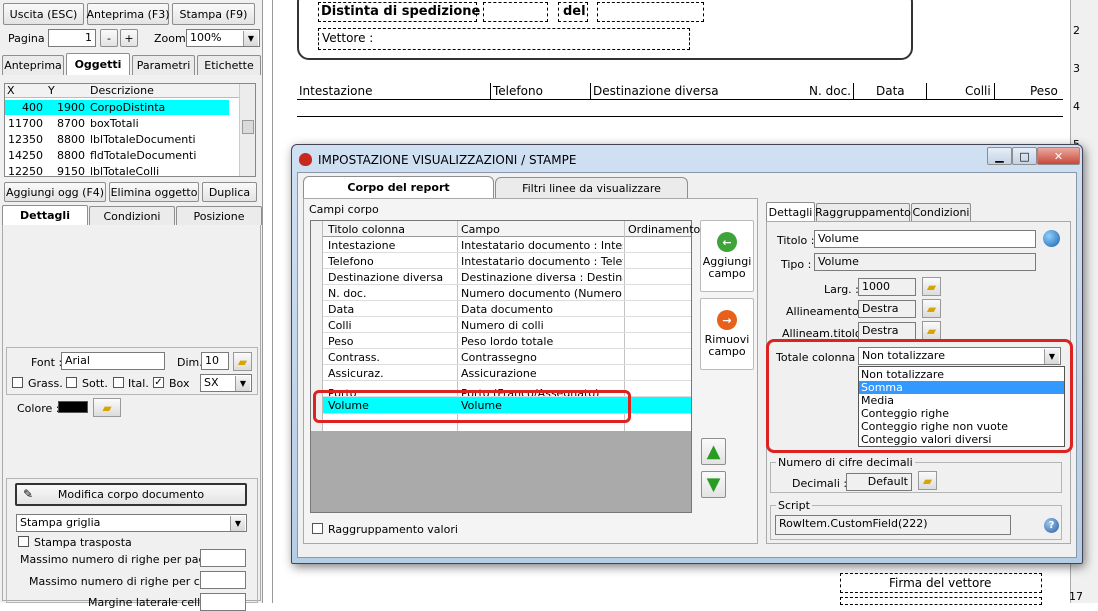 The height and width of the screenshot is (611, 1098). I want to click on scroll-thumb, so click(248, 127).